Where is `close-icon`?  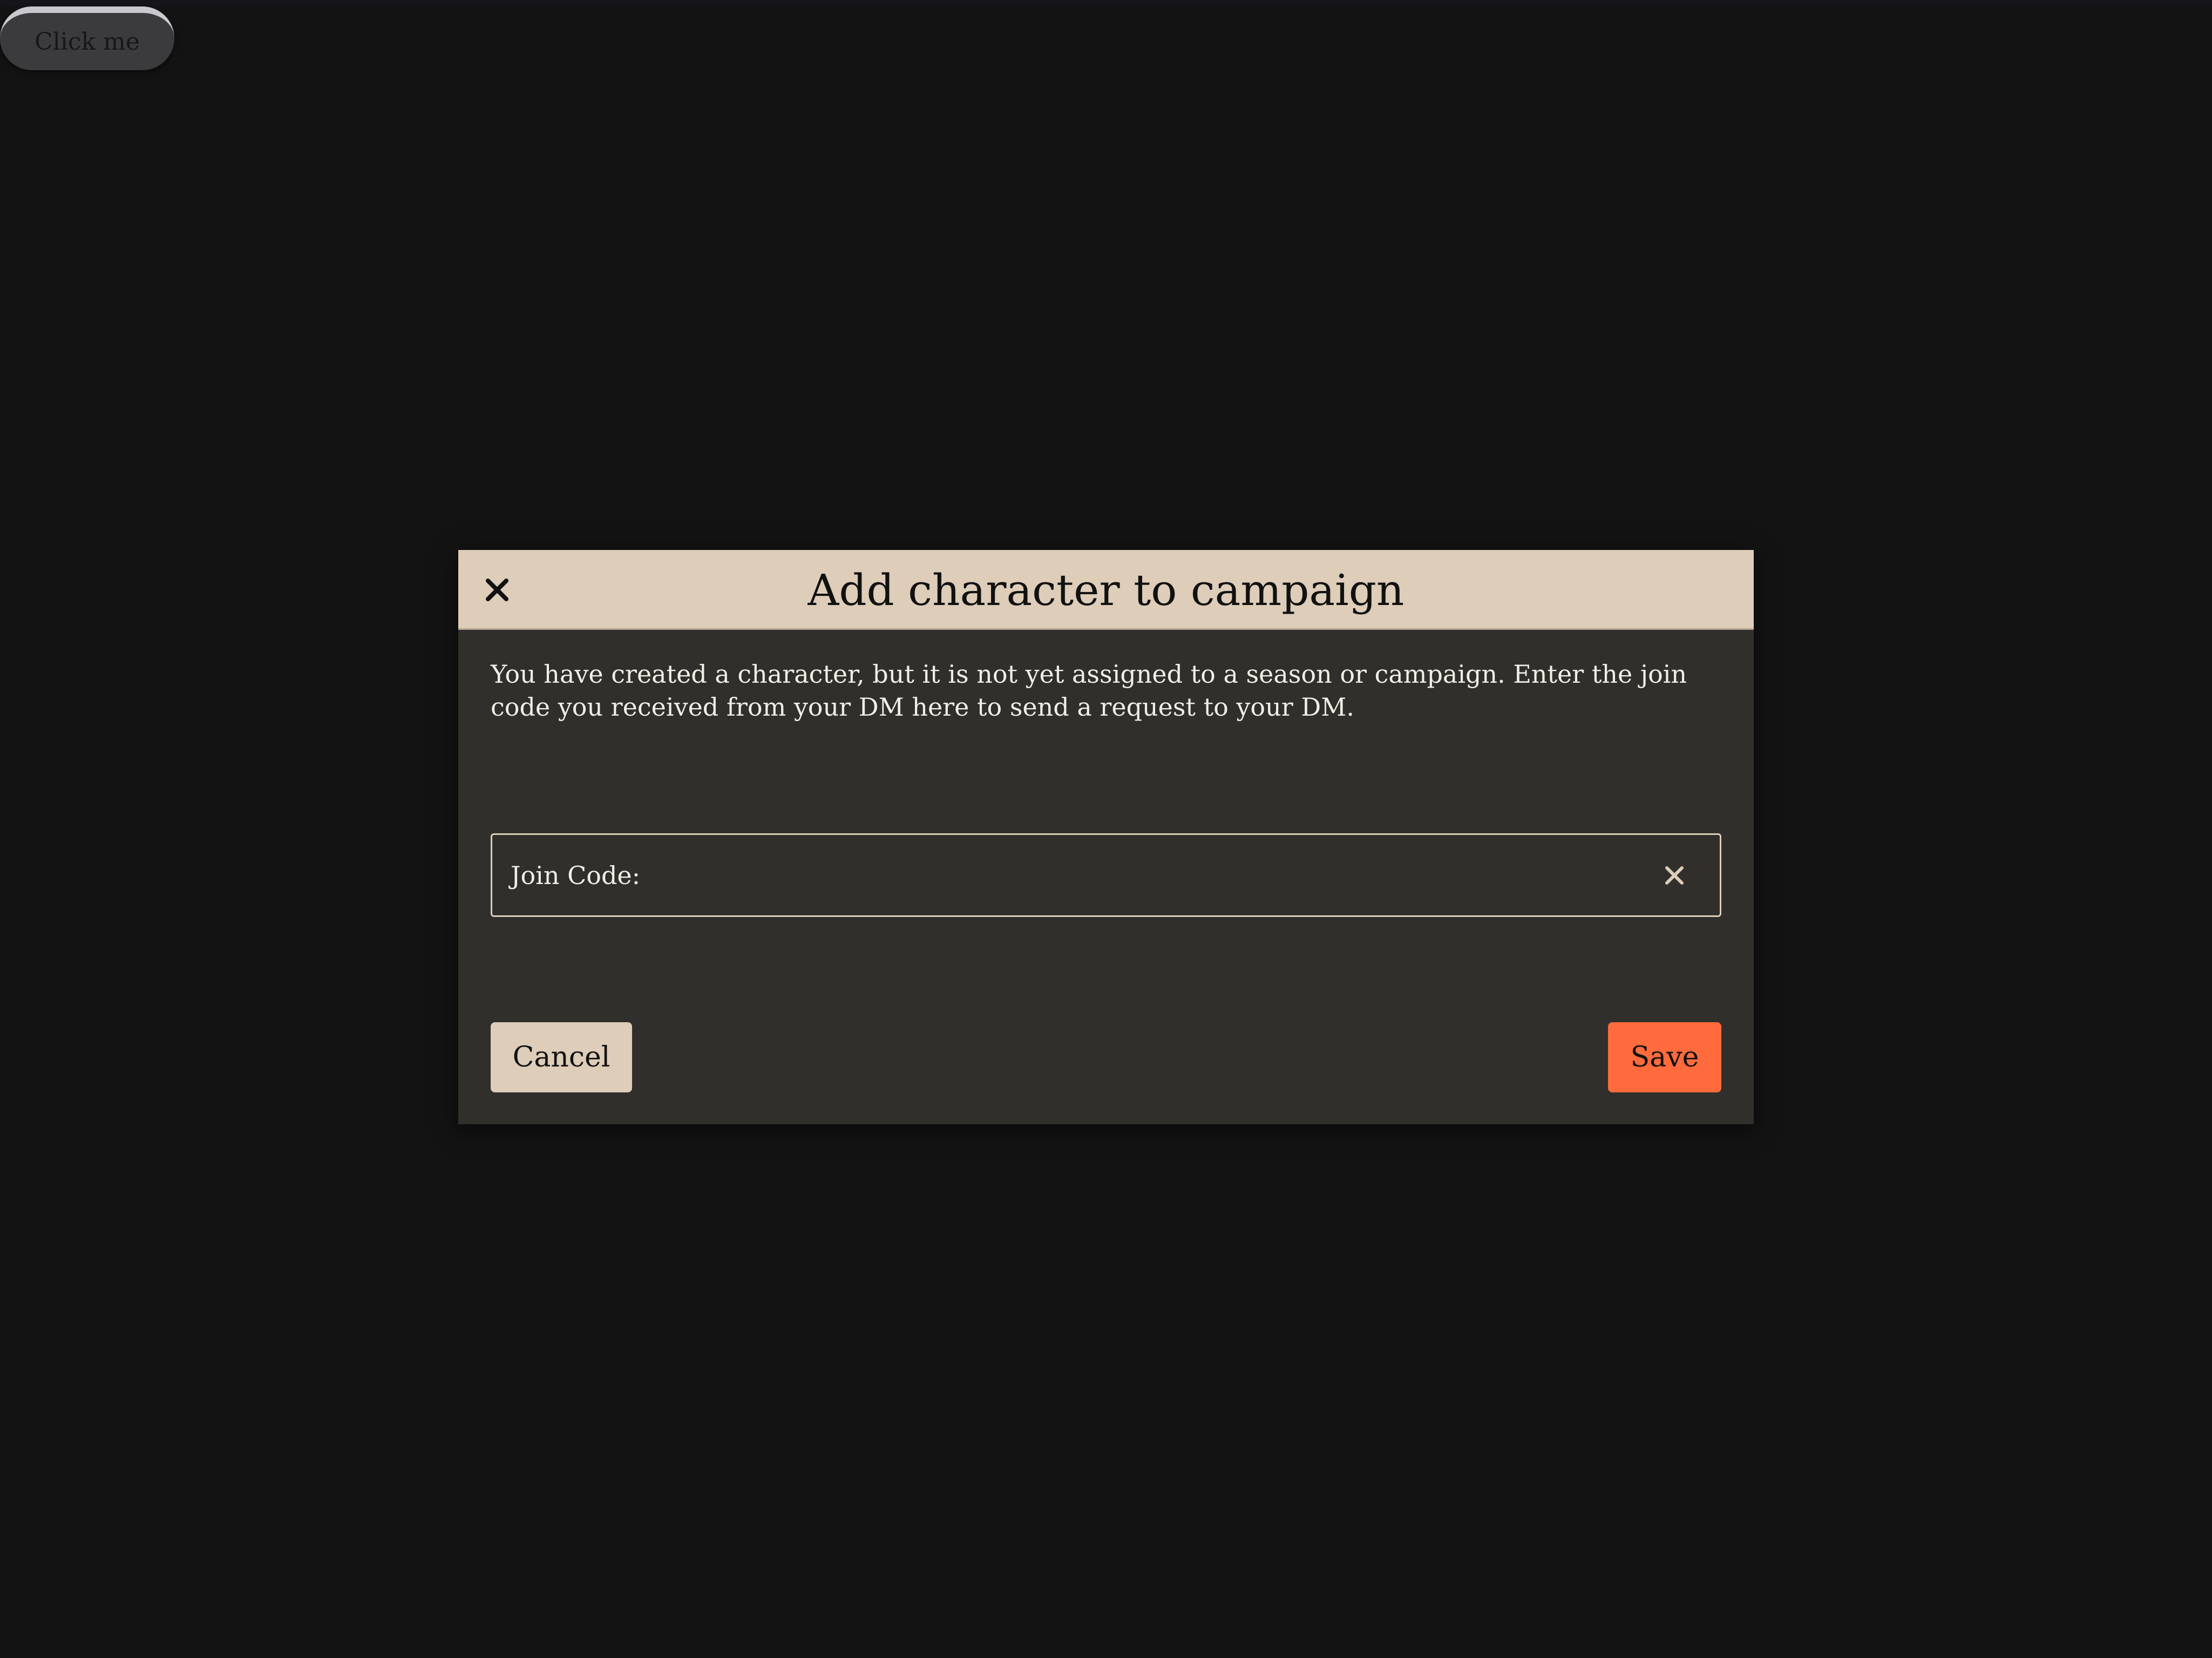
close-icon is located at coordinates (497, 590).